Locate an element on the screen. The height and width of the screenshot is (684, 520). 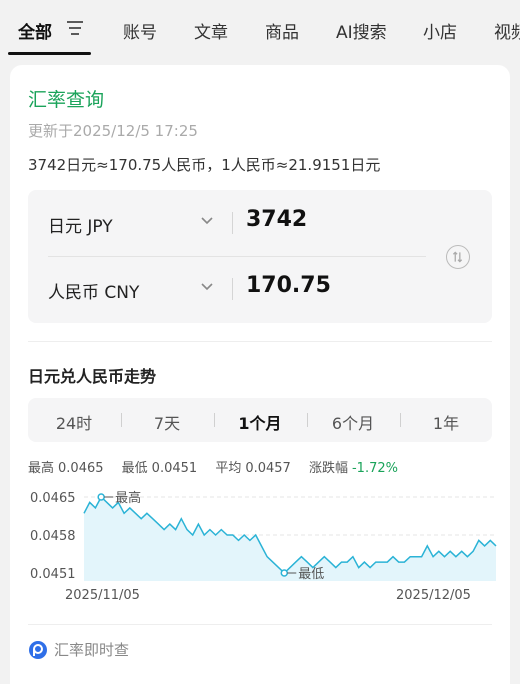
tab-all: 全部 is located at coordinates (35, 30).